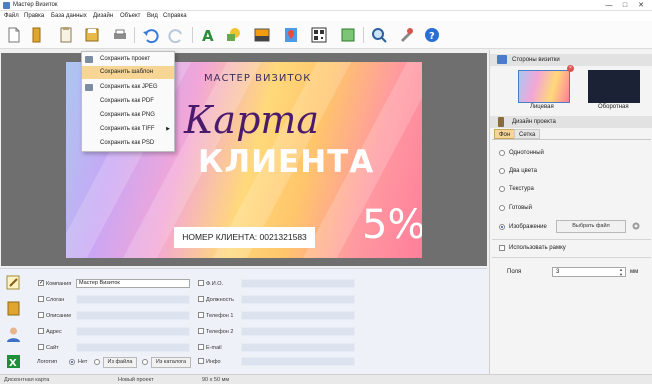 This screenshot has width=652, height=384. I want to click on menu-item-save-png: Сохранить как PNG, so click(128, 115).